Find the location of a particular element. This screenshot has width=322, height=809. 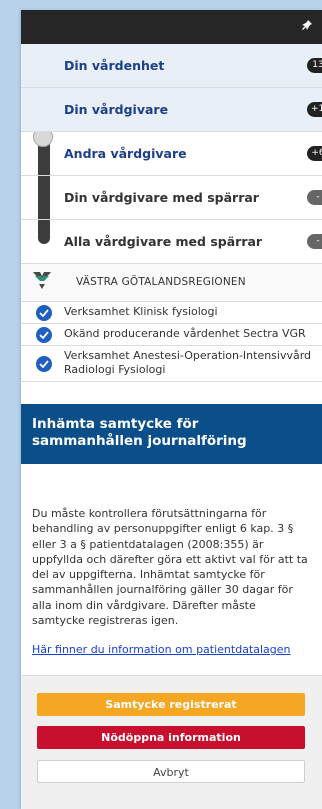

level-count-badge: +6 is located at coordinates (314, 153).